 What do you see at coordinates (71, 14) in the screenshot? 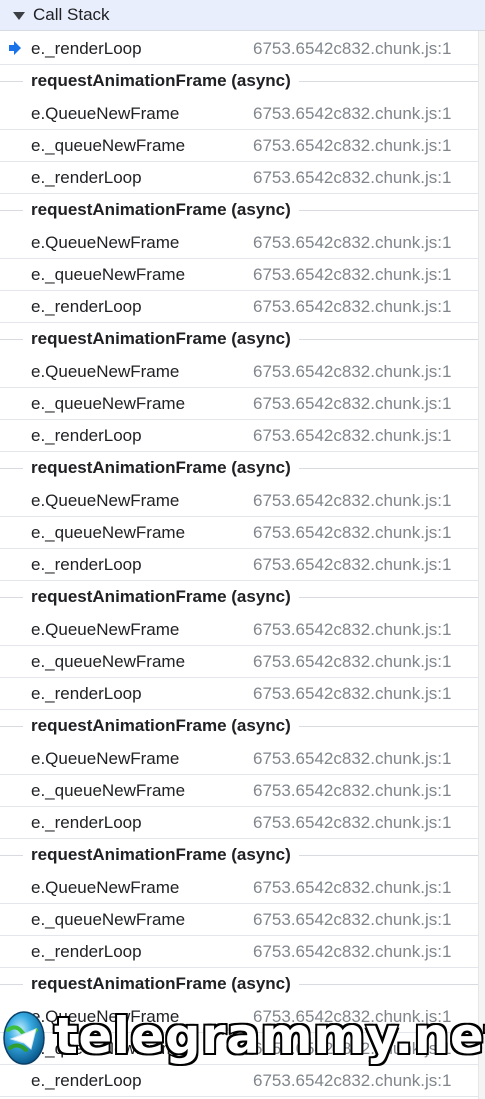
I see `call-stack-title: Call Stack` at bounding box center [71, 14].